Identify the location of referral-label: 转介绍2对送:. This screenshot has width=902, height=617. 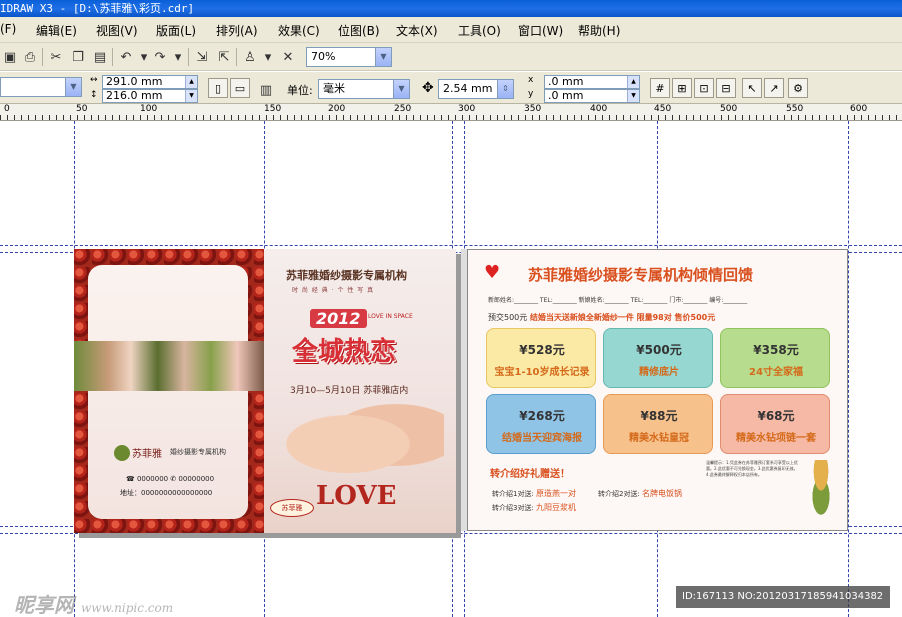
(619, 494).